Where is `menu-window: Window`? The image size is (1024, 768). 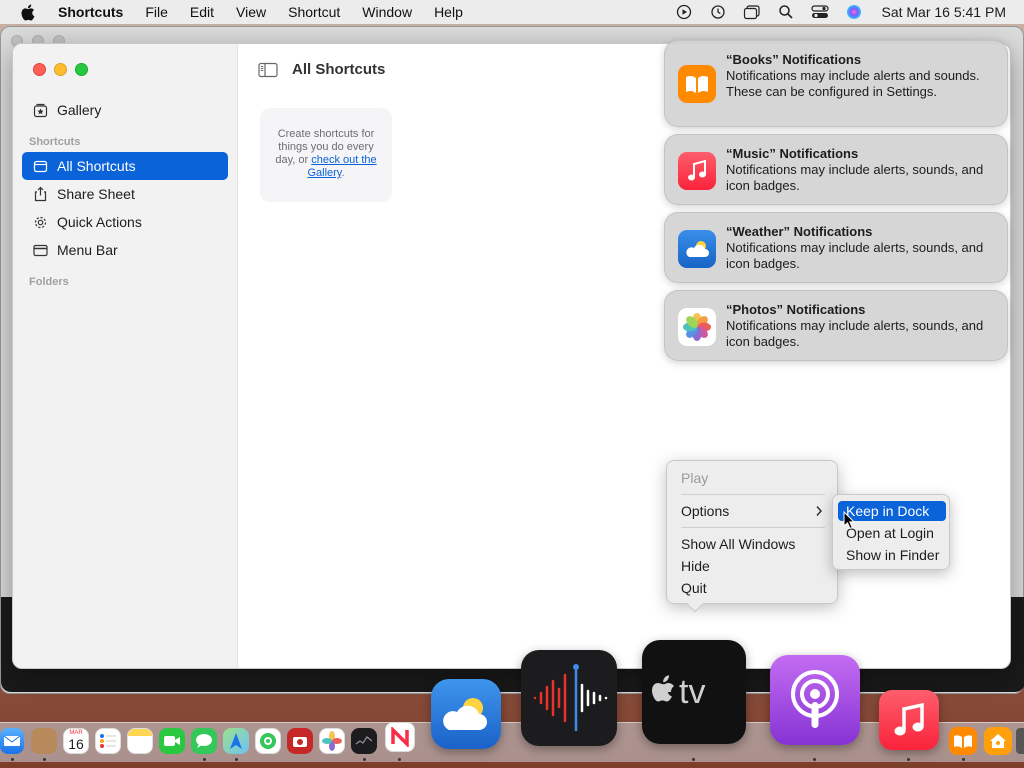 menu-window: Window is located at coordinates (387, 12).